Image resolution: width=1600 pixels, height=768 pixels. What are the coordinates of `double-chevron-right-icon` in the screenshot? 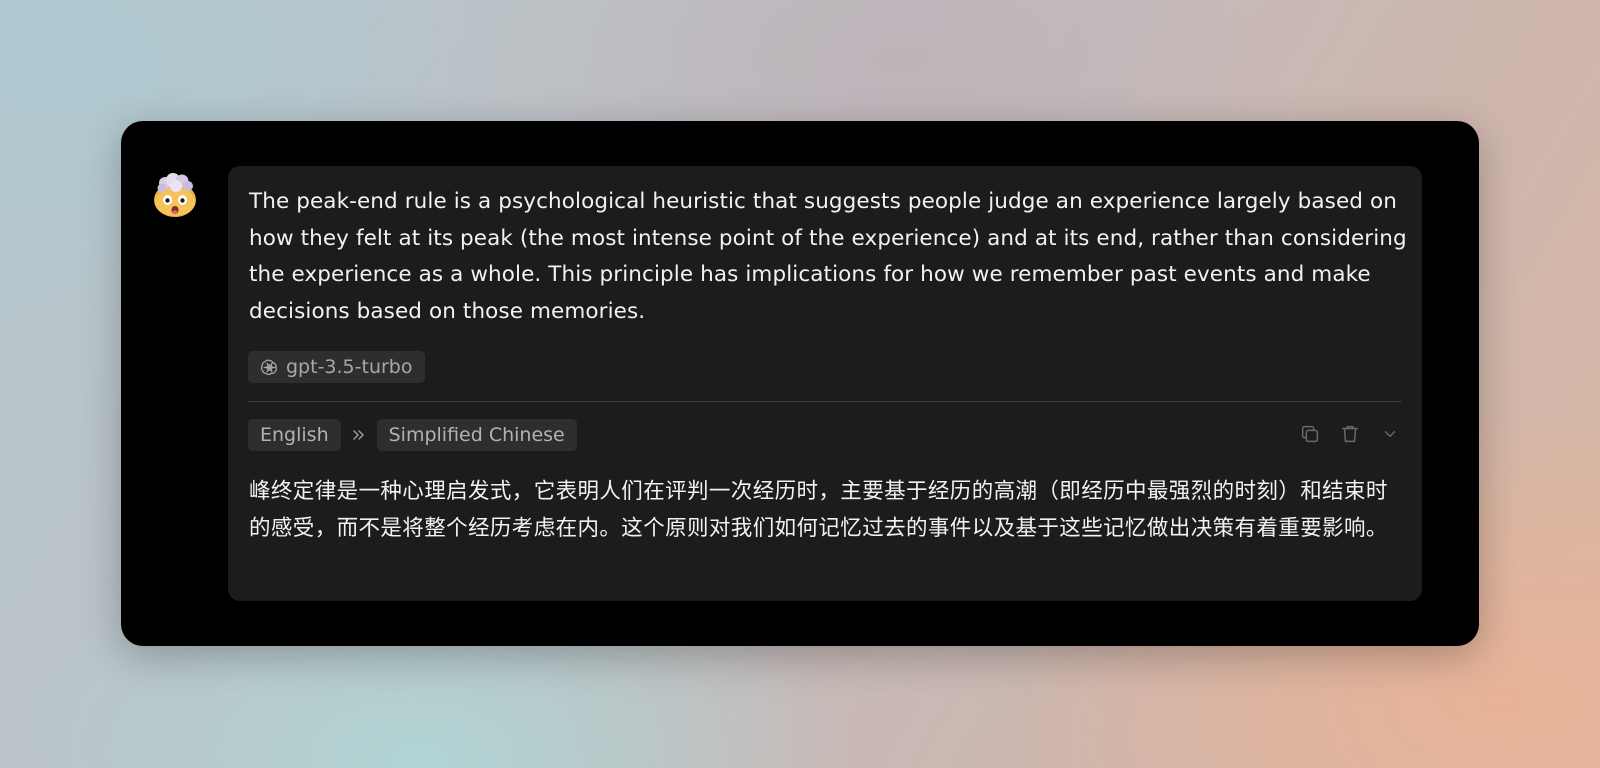 It's located at (359, 435).